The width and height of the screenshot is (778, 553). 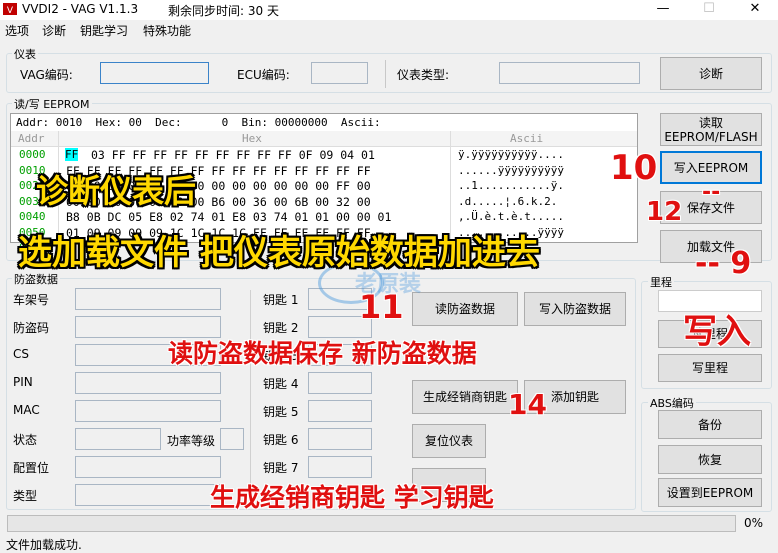 What do you see at coordinates (21, 354) in the screenshot?
I see `cs-label: CS` at bounding box center [21, 354].